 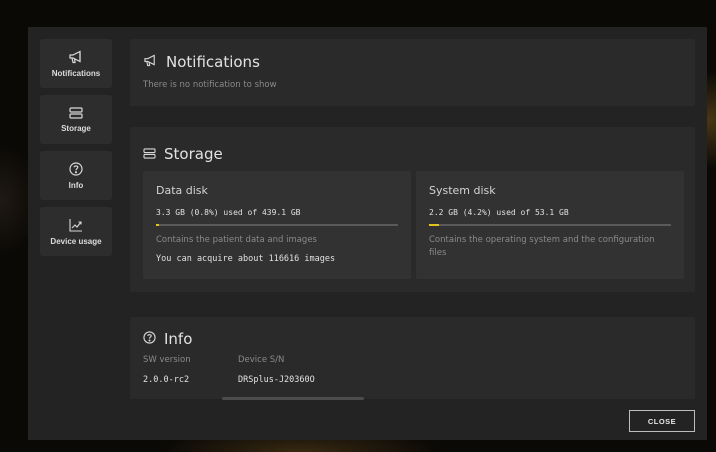 What do you see at coordinates (210, 85) in the screenshot?
I see `empty-notifications-text: There is no notification to show` at bounding box center [210, 85].